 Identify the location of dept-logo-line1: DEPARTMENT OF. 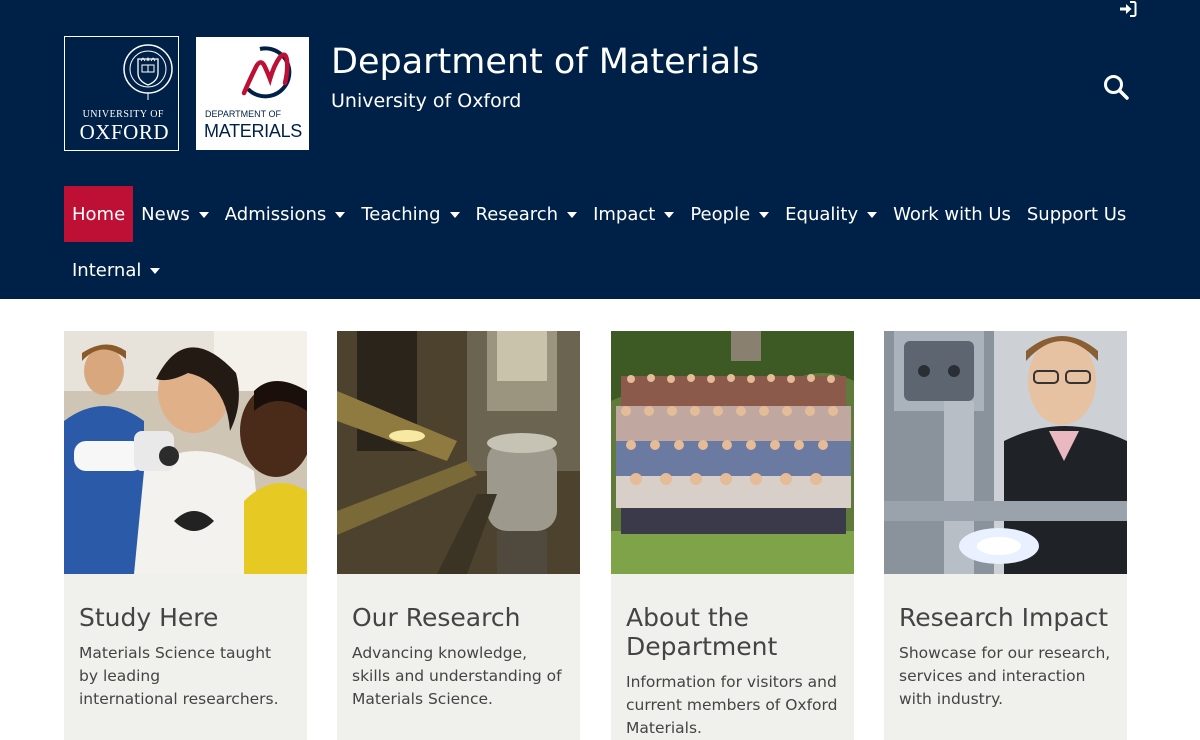
(243, 114).